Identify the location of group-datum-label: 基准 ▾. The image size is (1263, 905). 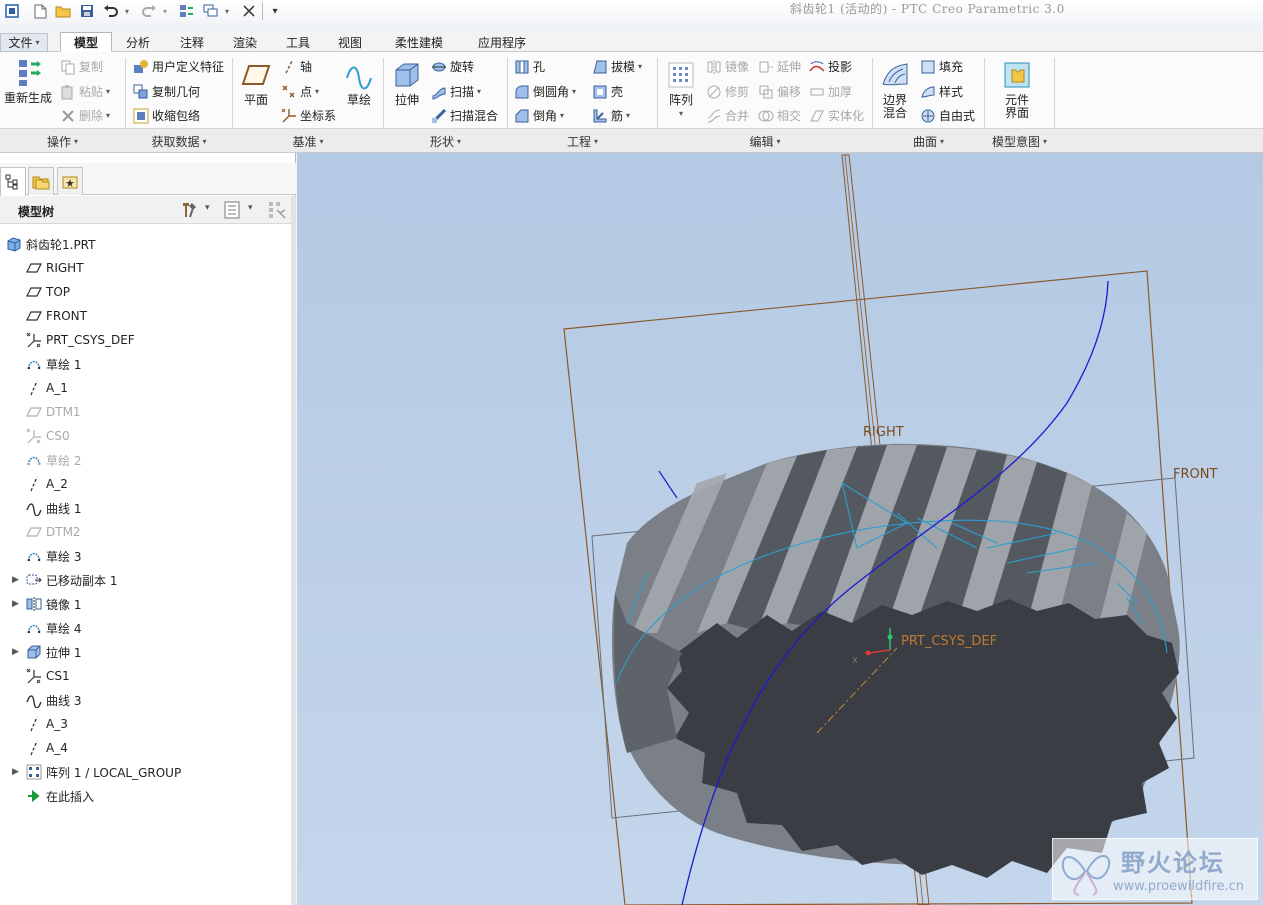
(308, 141).